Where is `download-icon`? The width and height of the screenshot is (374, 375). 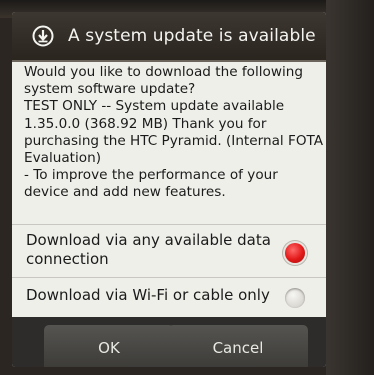 download-icon is located at coordinates (43, 36).